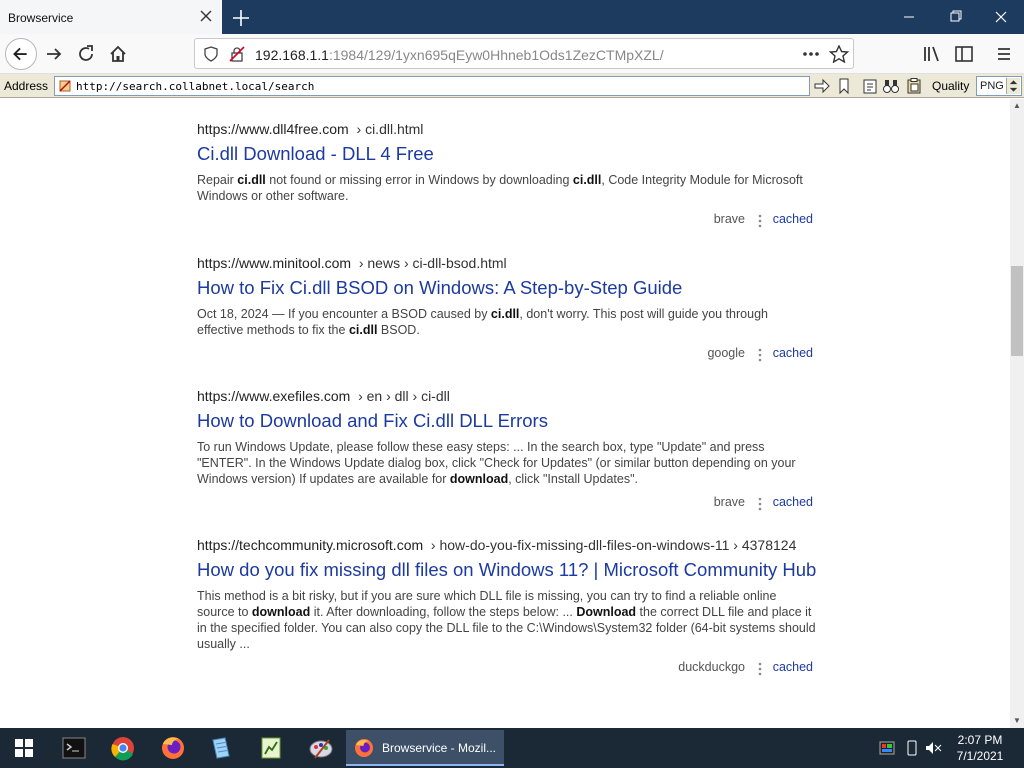 The height and width of the screenshot is (768, 1024). What do you see at coordinates (26, 86) in the screenshot?
I see `address-label: Address` at bounding box center [26, 86].